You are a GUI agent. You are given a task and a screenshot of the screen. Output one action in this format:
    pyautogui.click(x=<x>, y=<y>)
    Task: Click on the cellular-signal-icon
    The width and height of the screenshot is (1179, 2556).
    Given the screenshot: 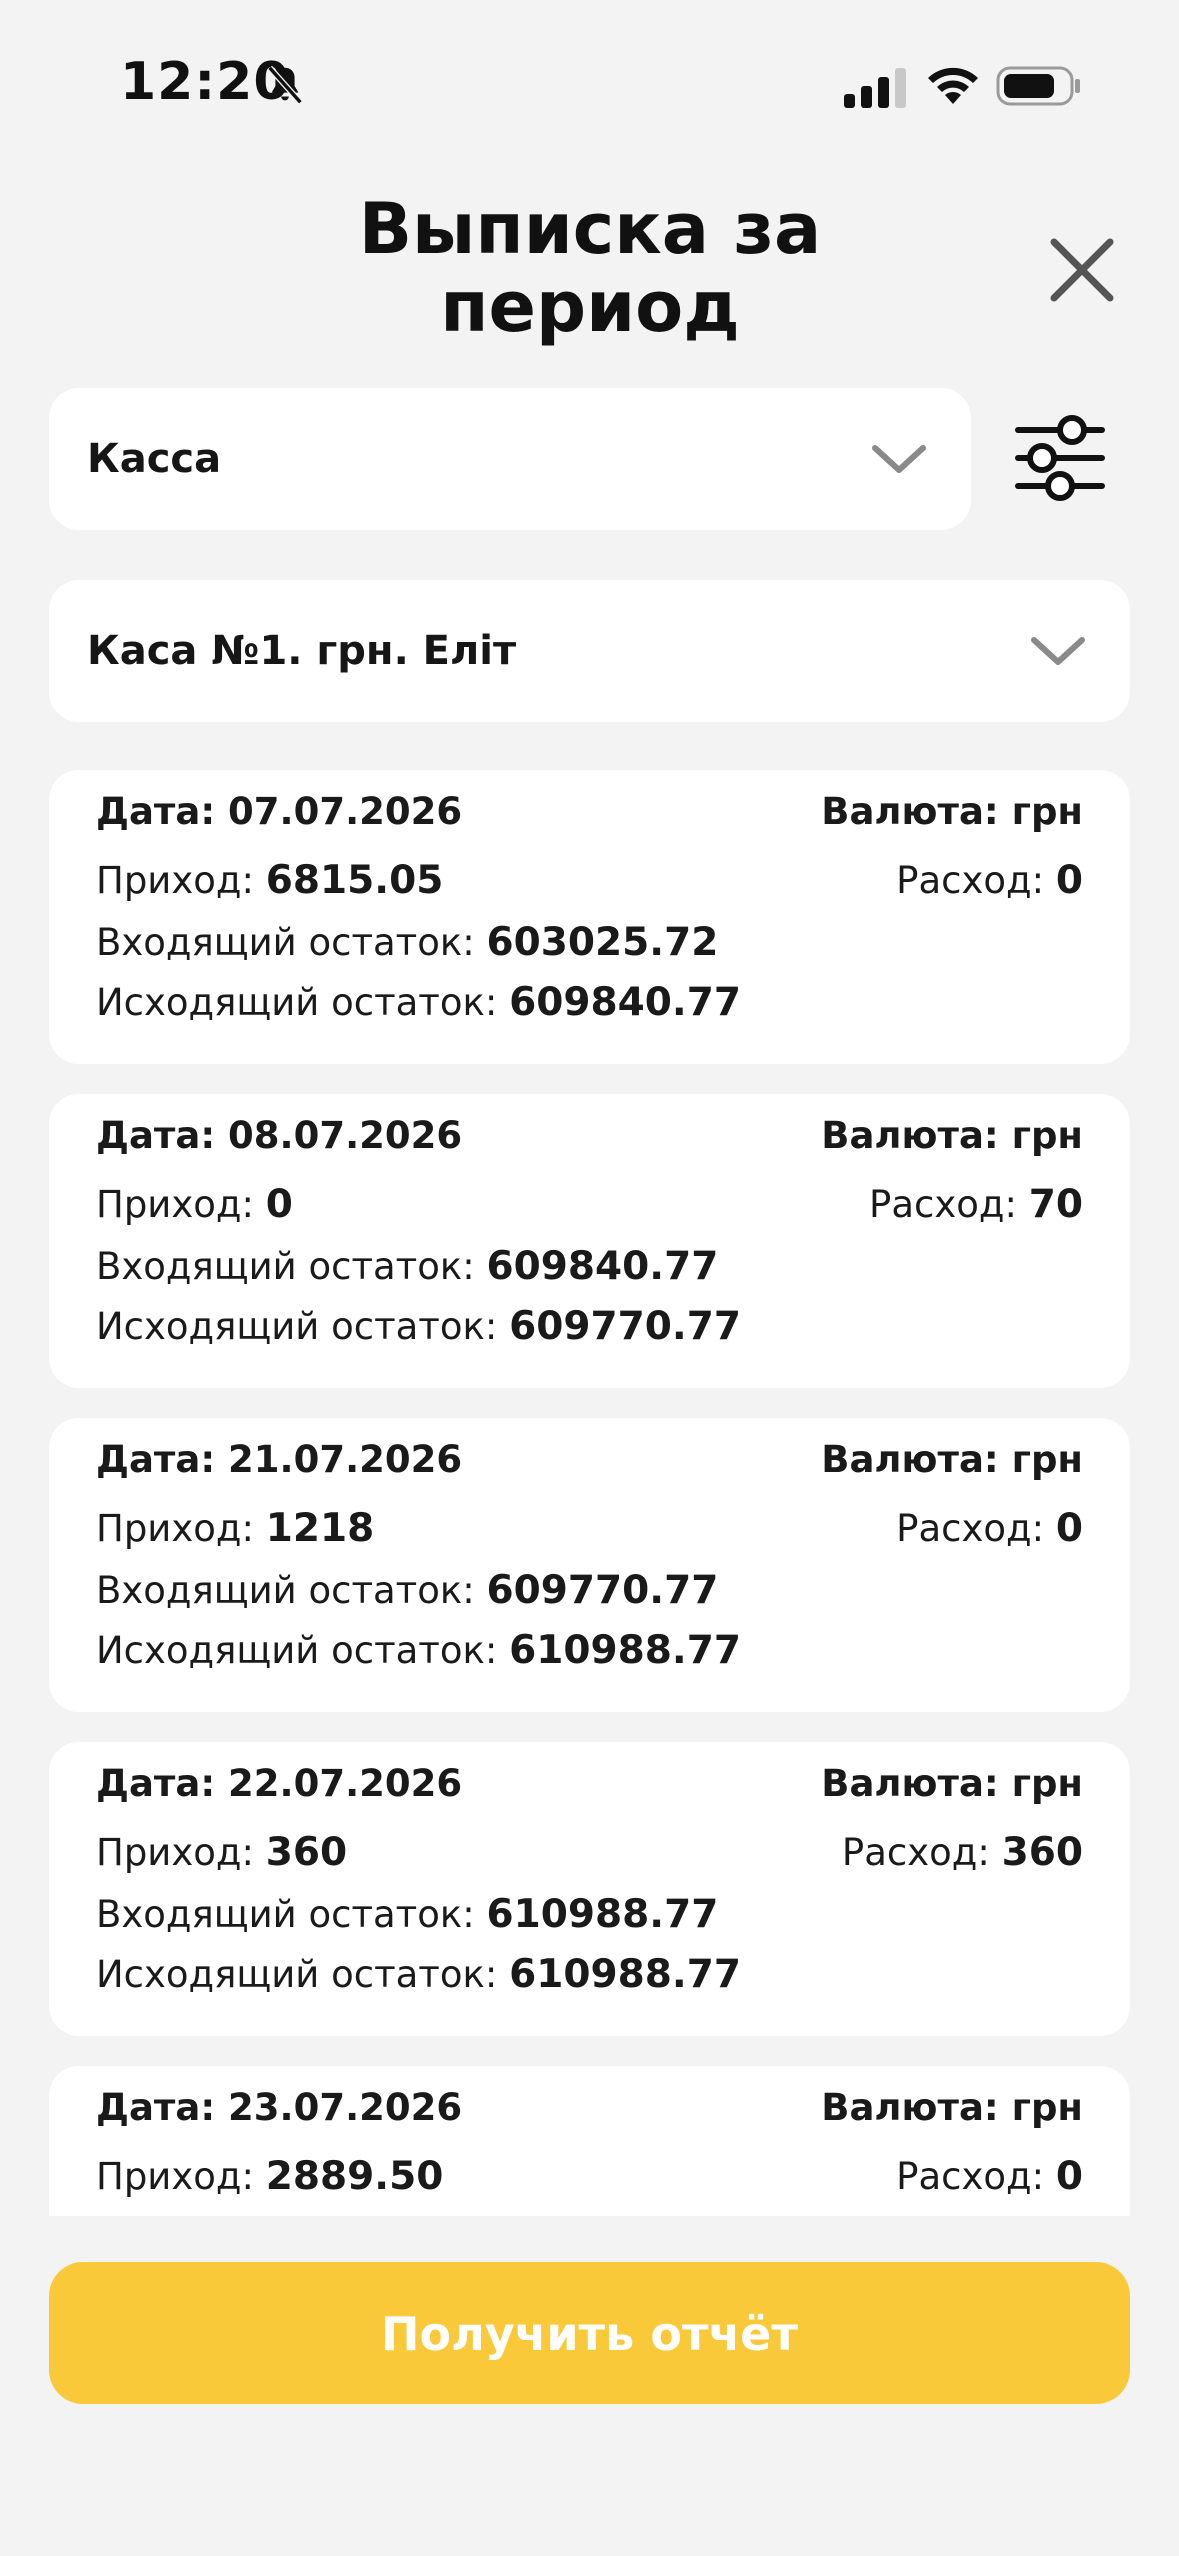 What is the action you would take?
    pyautogui.click(x=875, y=88)
    